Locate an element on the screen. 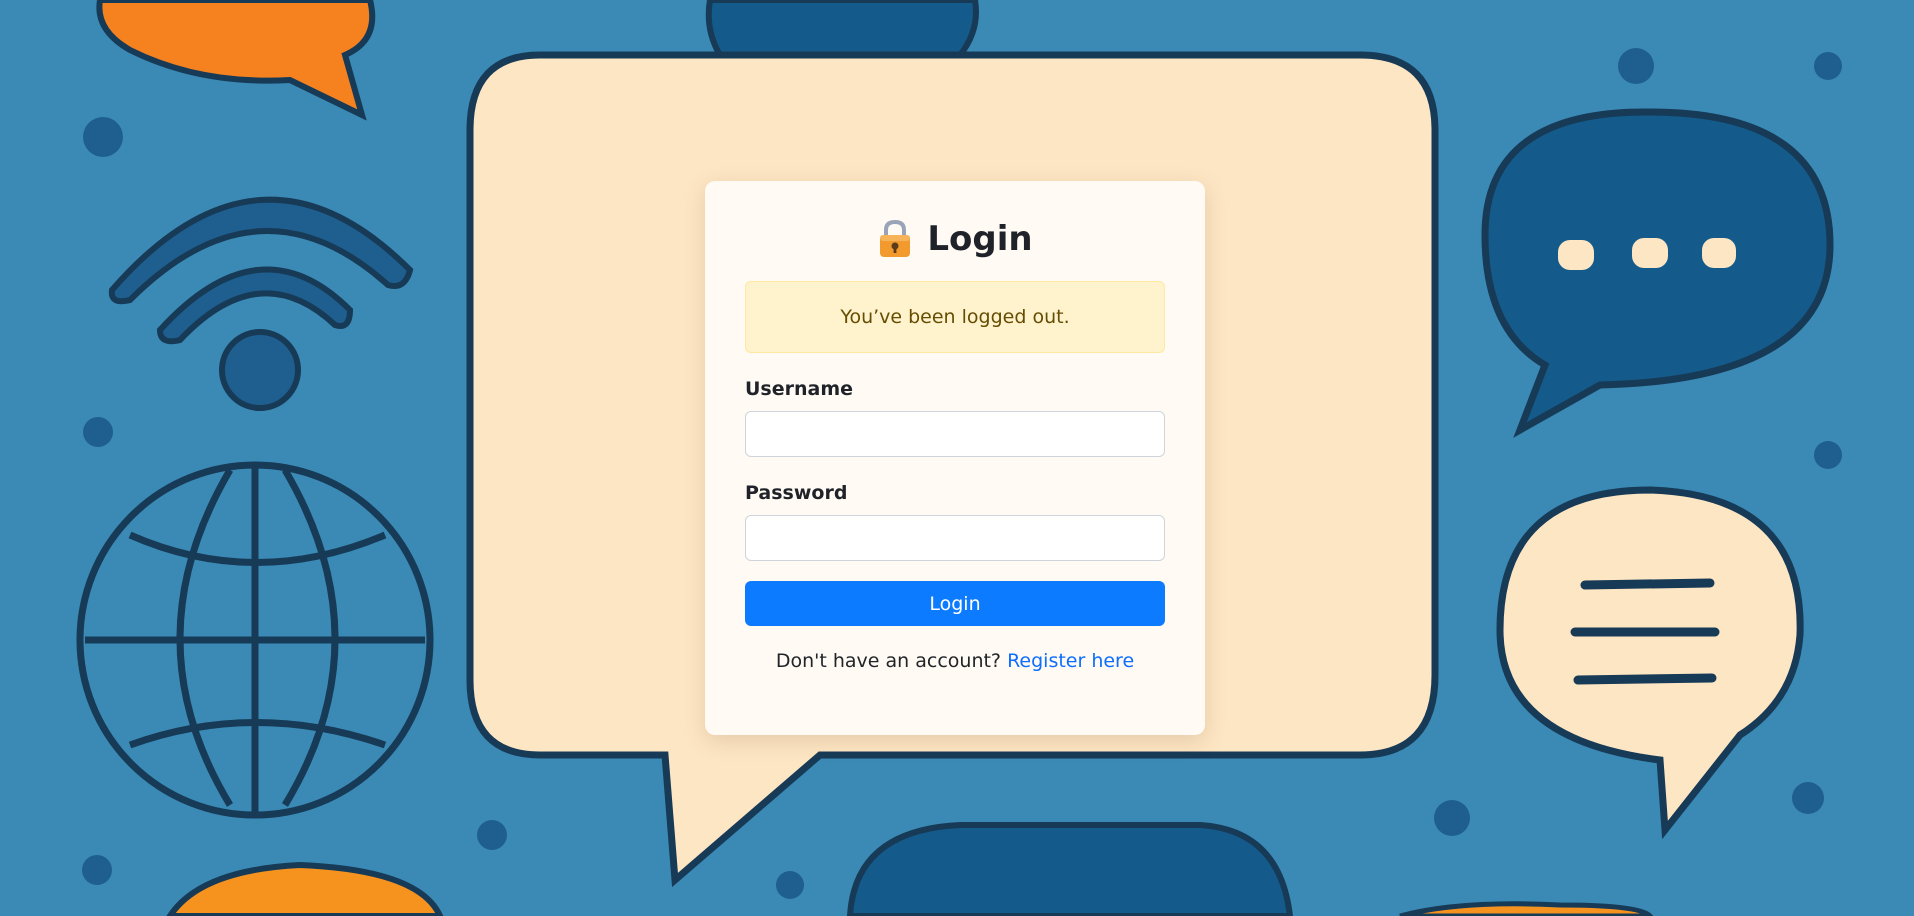  lock-icon is located at coordinates (895, 238).